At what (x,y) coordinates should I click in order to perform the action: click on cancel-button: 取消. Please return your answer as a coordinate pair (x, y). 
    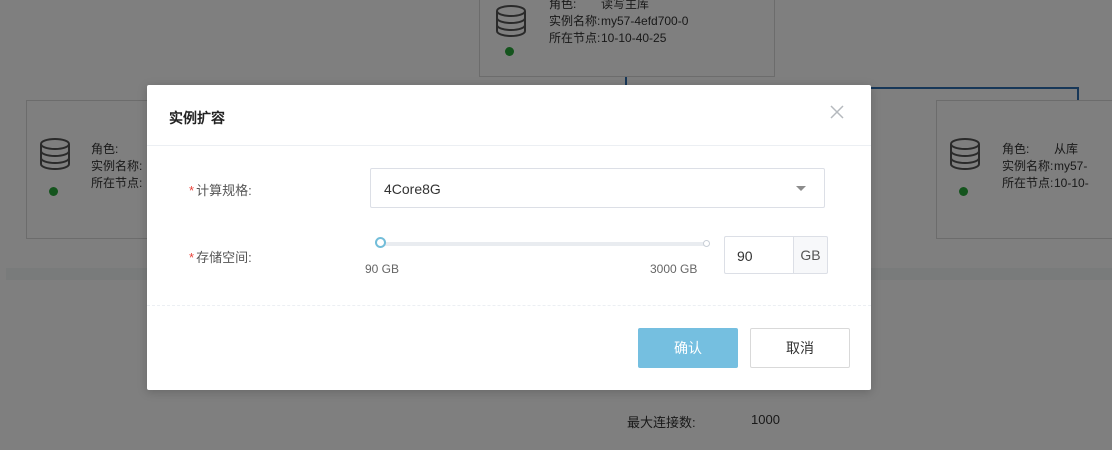
    Looking at the image, I should click on (800, 348).